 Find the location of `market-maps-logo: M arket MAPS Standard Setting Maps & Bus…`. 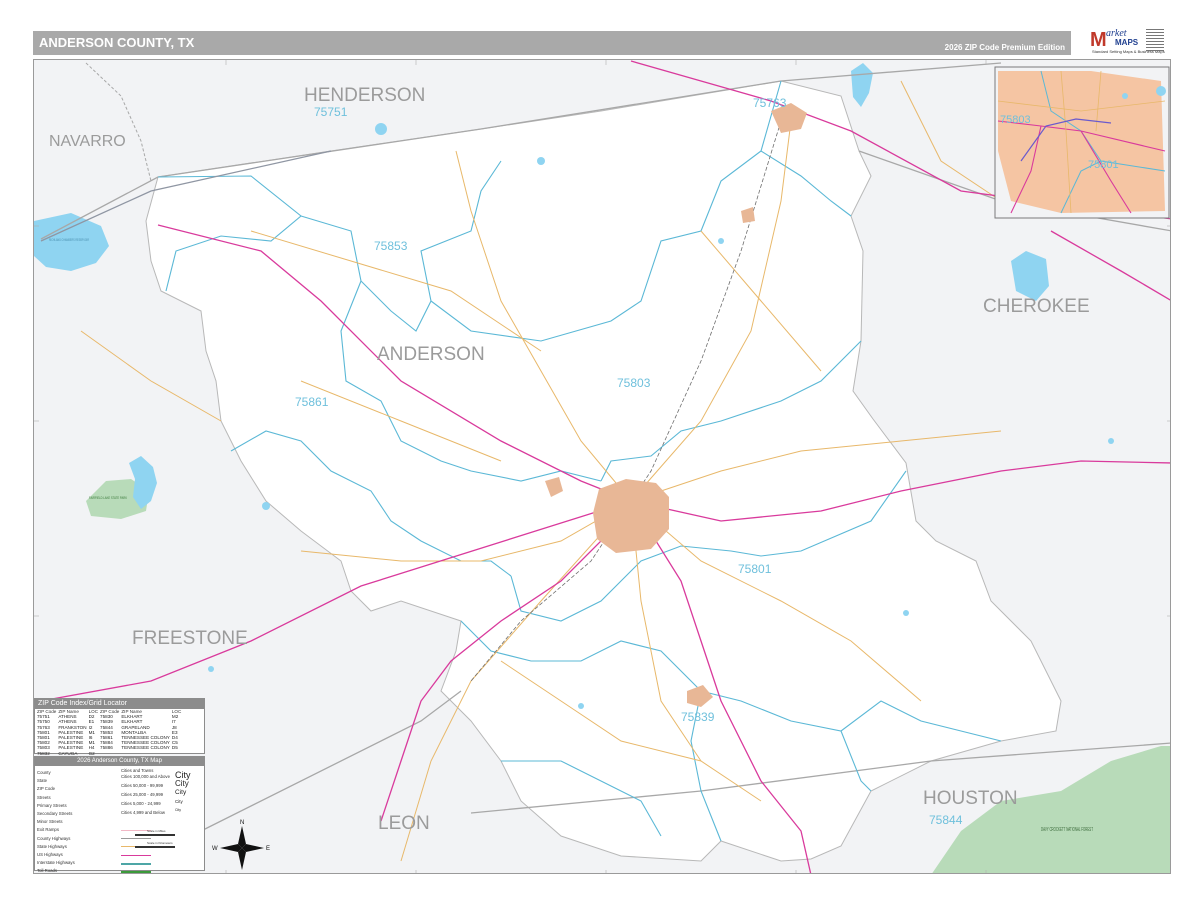

market-maps-logo: M arket MAPS Standard Setting Maps & Bus… is located at coordinates (1128, 42).